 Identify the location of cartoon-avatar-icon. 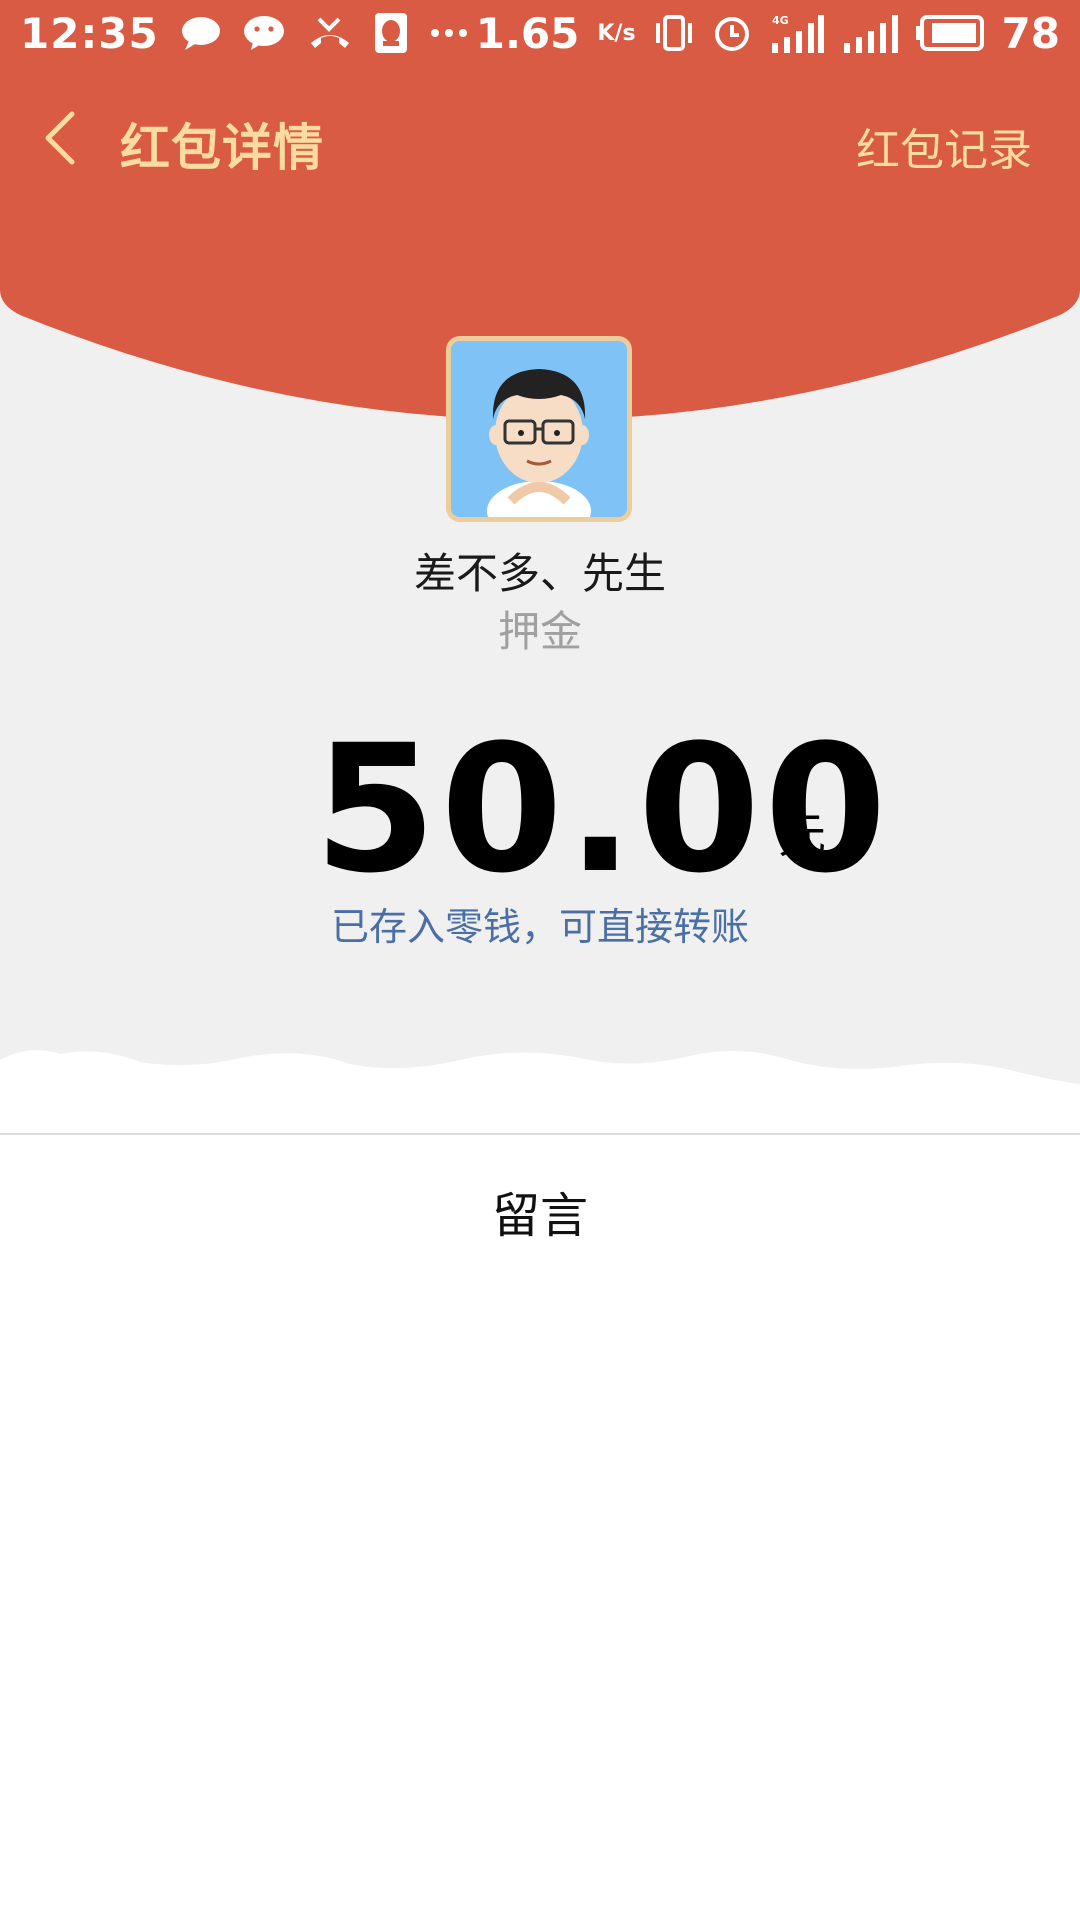
(539, 429).